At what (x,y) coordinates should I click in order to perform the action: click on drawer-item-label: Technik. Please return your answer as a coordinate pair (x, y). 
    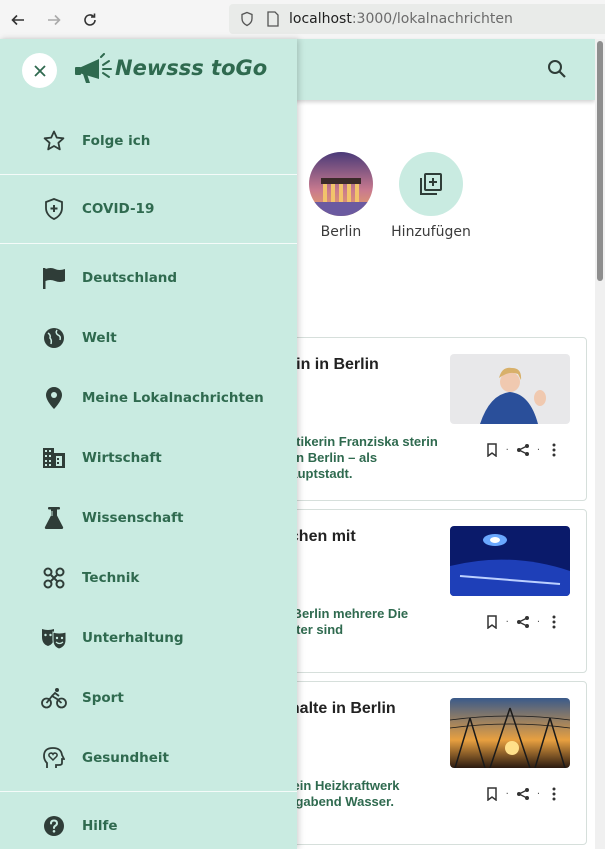
    Looking at the image, I should click on (111, 578).